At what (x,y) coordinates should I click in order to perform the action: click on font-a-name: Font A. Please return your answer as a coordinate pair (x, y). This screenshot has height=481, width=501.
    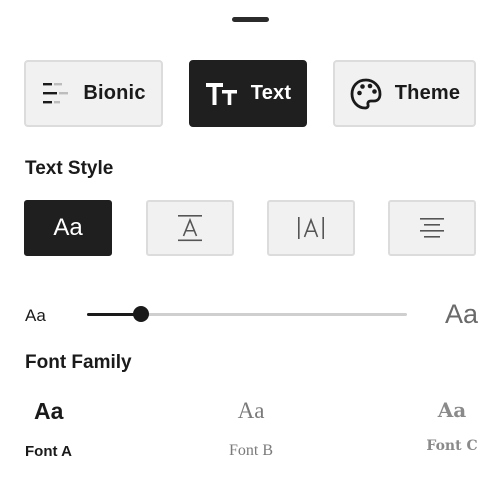
    Looking at the image, I should click on (48, 451).